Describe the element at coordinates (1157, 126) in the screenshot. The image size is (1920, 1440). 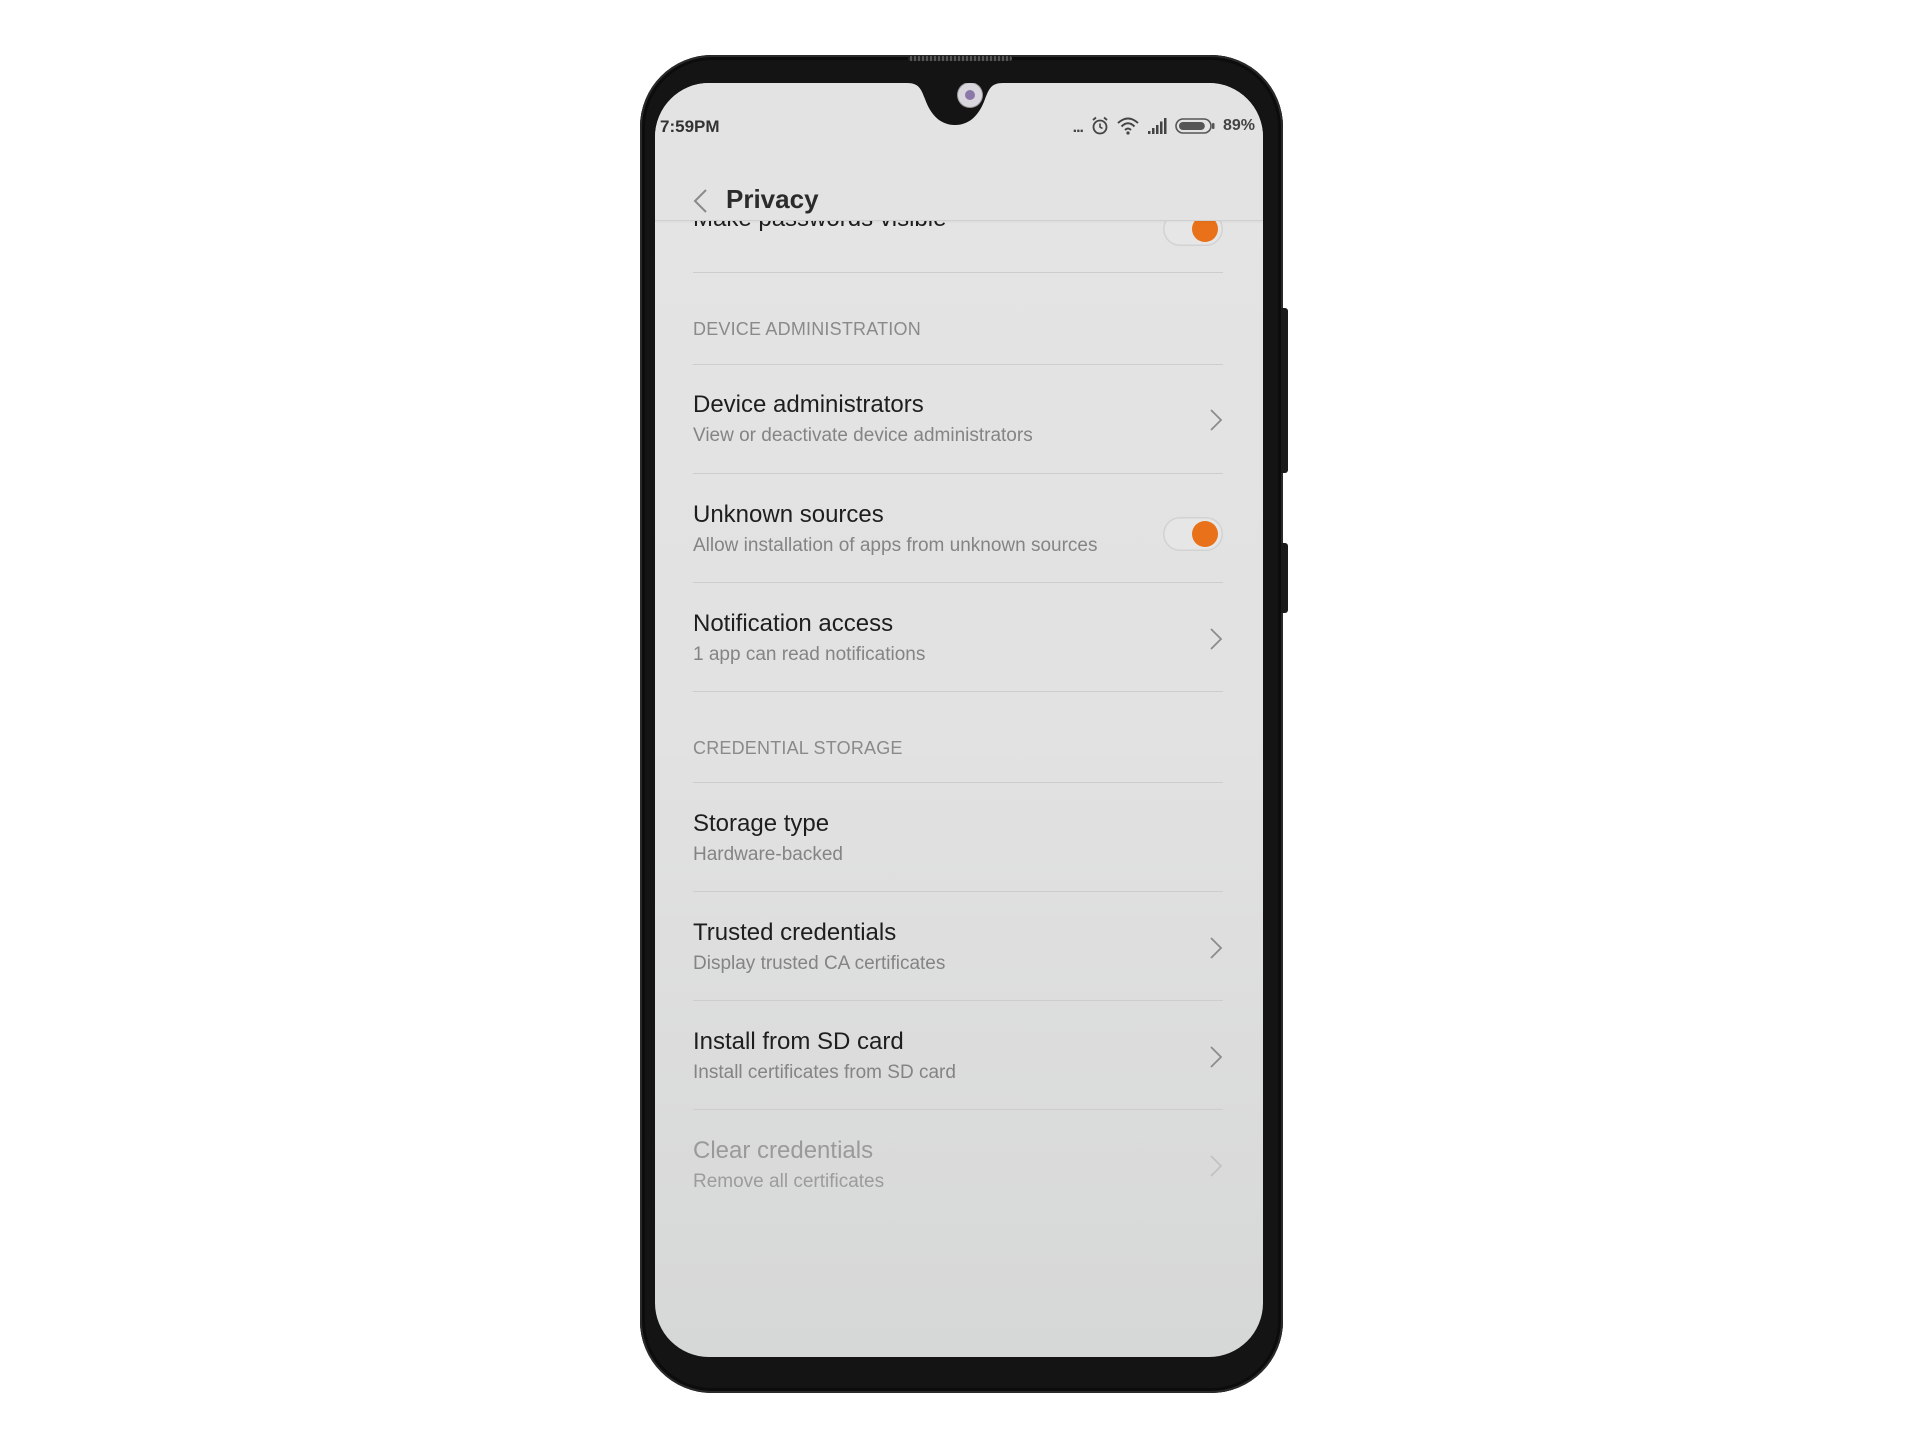
I see `signal-icon` at that location.